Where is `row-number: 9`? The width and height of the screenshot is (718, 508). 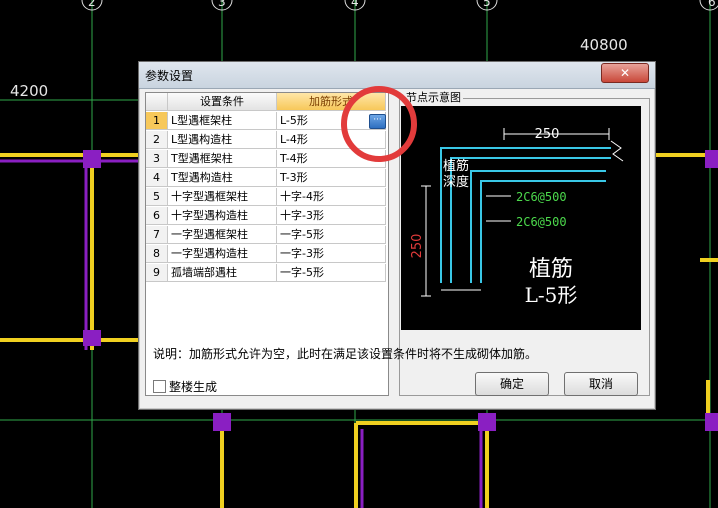 row-number: 9 is located at coordinates (157, 273).